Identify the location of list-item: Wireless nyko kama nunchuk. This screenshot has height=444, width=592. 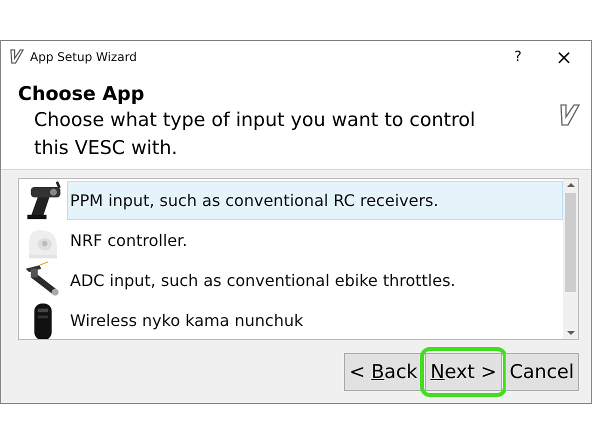
(315, 319).